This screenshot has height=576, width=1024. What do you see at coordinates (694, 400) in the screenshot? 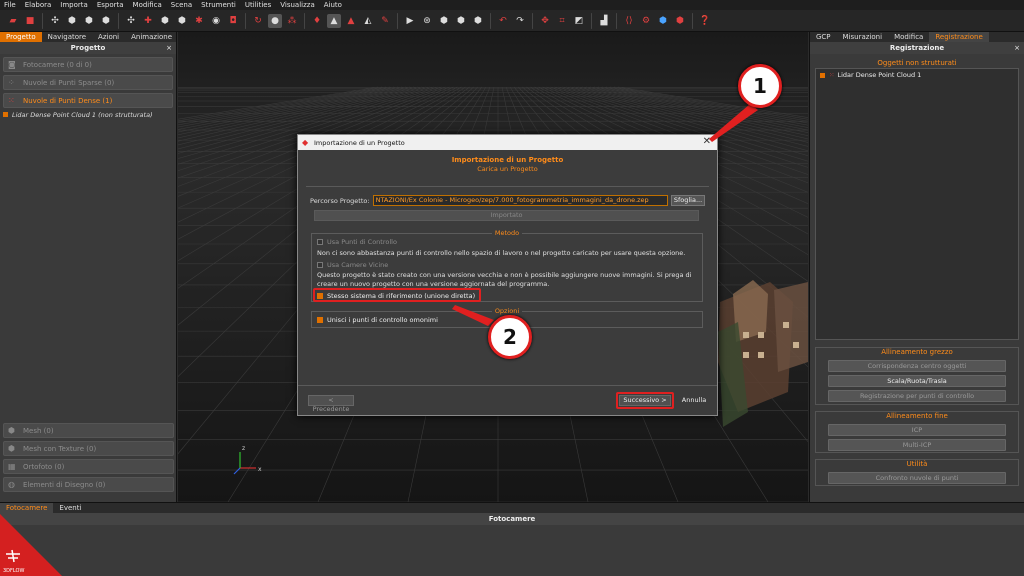
I see `cancel-button: Annulla` at bounding box center [694, 400].